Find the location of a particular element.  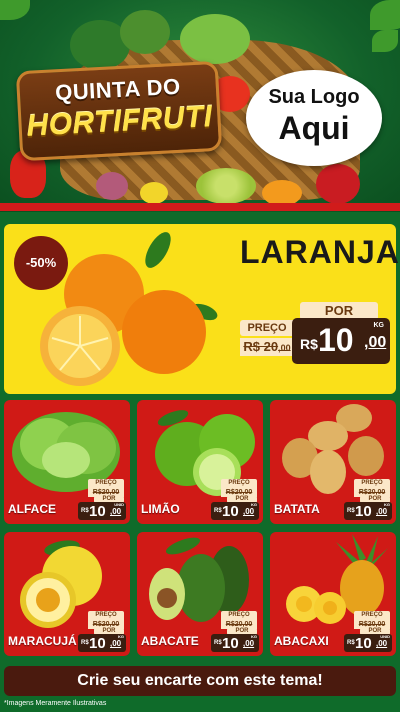

divider-stripe is located at coordinates (200, 207).